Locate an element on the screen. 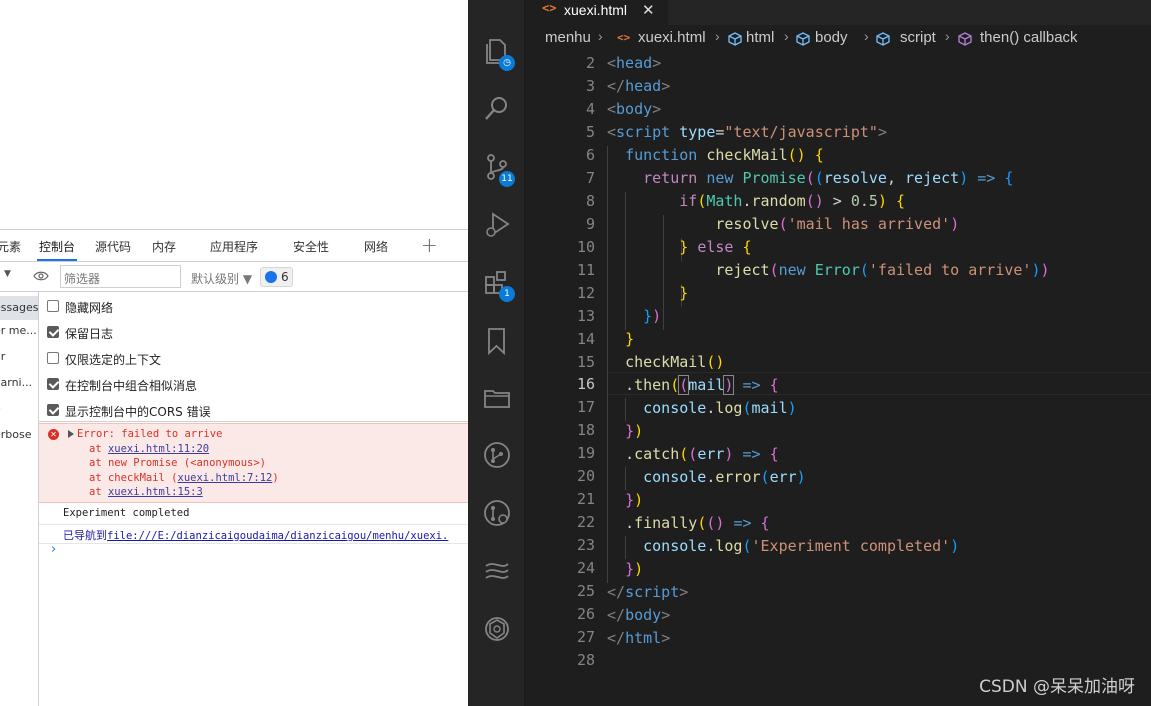  code-line-11: reject(new Error('failed to arrive')) is located at coordinates (882, 270).